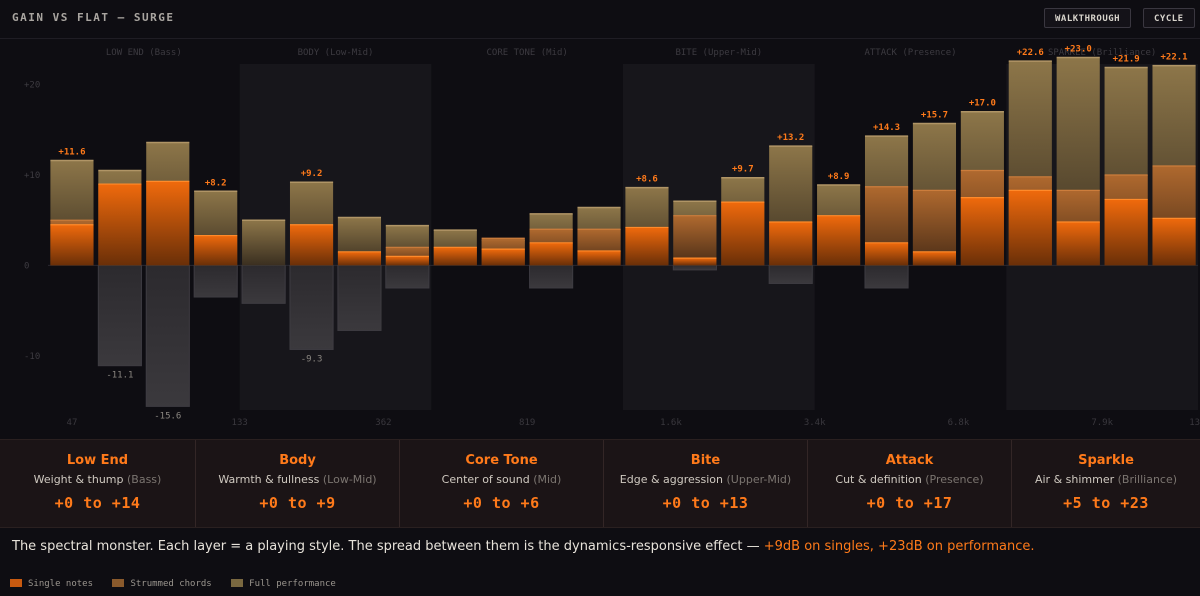  I want to click on note-highlight: +9dB on singles, +23dB on performance., so click(899, 546).